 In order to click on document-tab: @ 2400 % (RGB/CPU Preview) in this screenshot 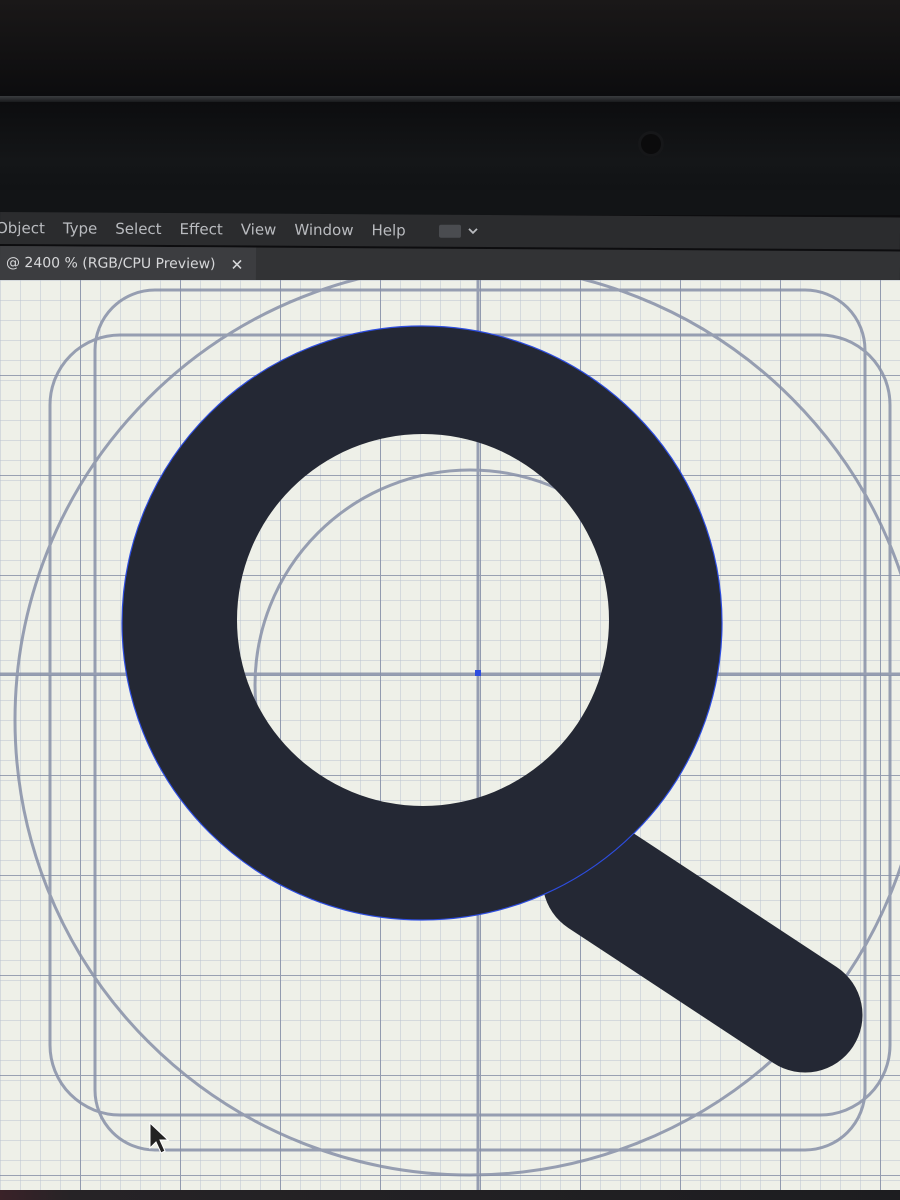, I will do `click(128, 264)`.